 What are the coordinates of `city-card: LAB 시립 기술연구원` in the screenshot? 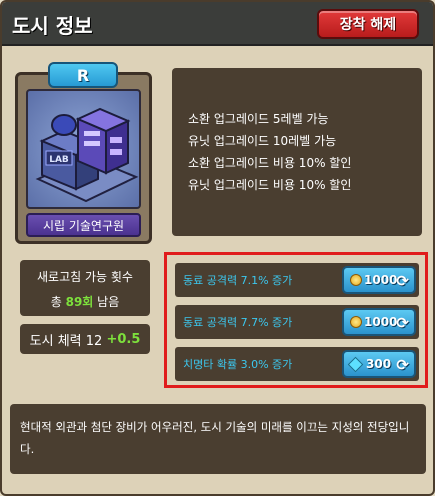 It's located at (83, 158).